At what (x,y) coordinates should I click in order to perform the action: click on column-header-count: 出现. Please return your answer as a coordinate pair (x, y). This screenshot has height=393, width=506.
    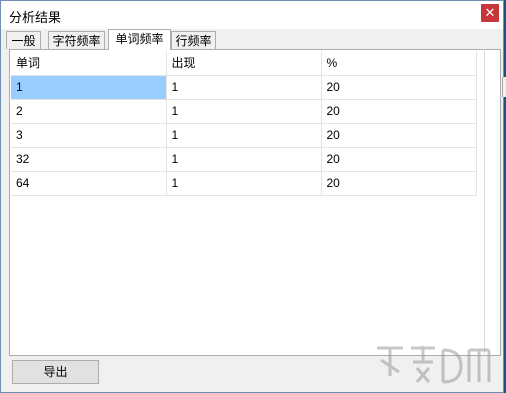
    Looking at the image, I should click on (244, 63).